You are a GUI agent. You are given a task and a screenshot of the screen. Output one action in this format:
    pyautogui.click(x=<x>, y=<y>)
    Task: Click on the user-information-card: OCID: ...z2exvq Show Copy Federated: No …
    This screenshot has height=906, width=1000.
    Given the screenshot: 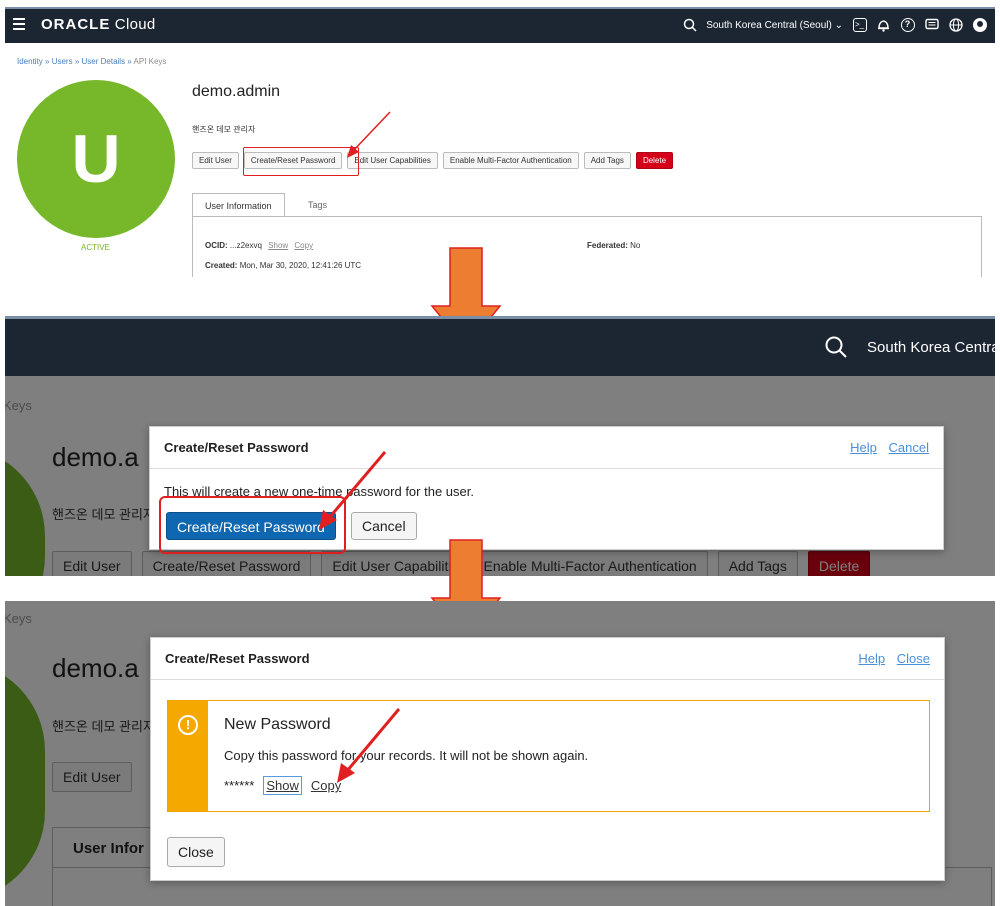 What is the action you would take?
    pyautogui.click(x=587, y=246)
    